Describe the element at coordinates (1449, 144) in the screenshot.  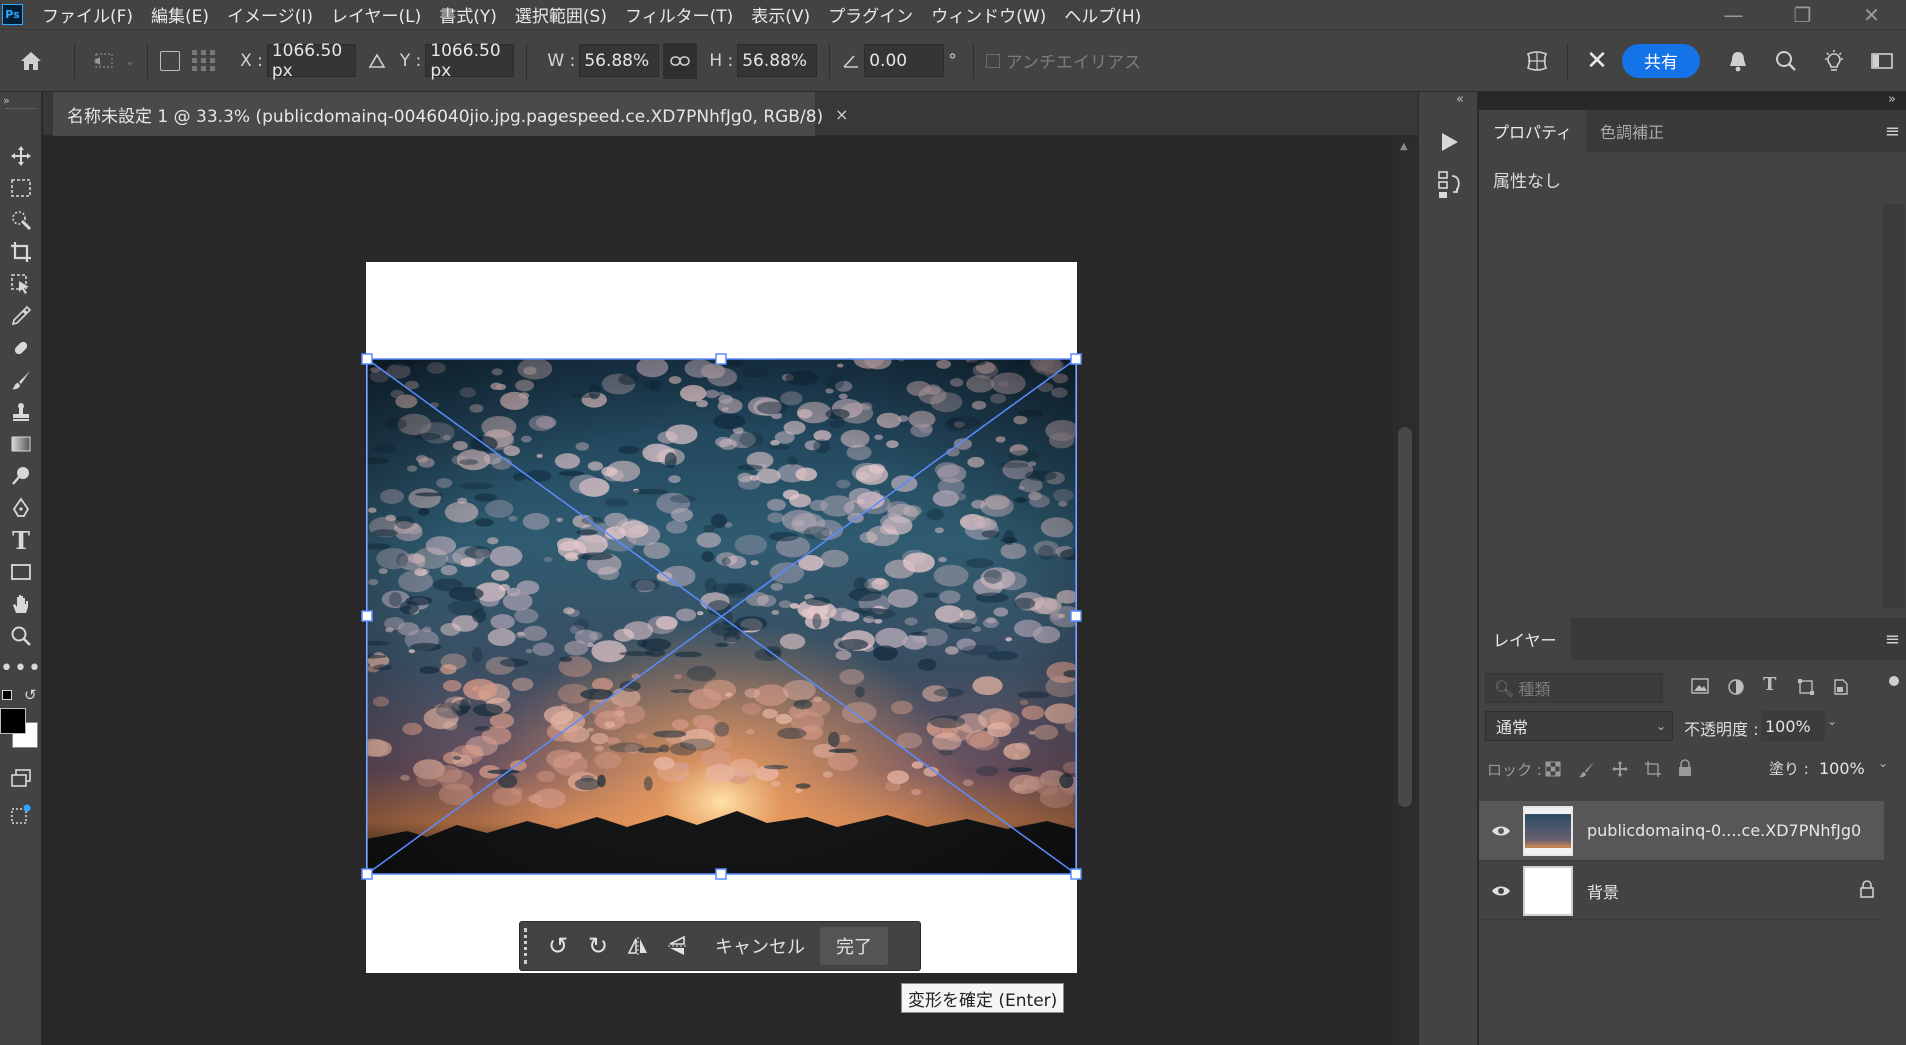
I see `play-action-icon` at that location.